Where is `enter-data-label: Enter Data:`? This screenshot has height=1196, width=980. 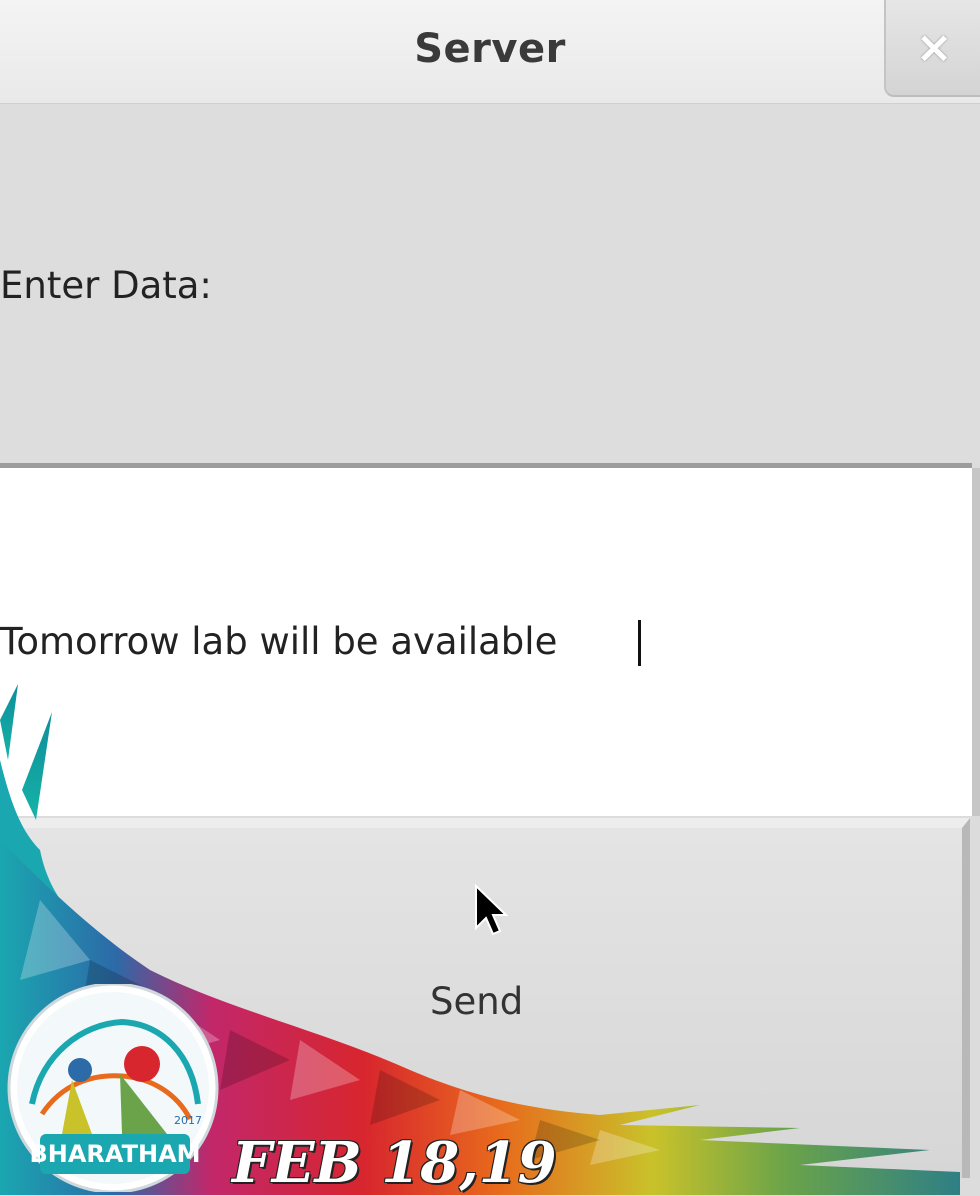
enter-data-label: Enter Data: is located at coordinates (106, 285).